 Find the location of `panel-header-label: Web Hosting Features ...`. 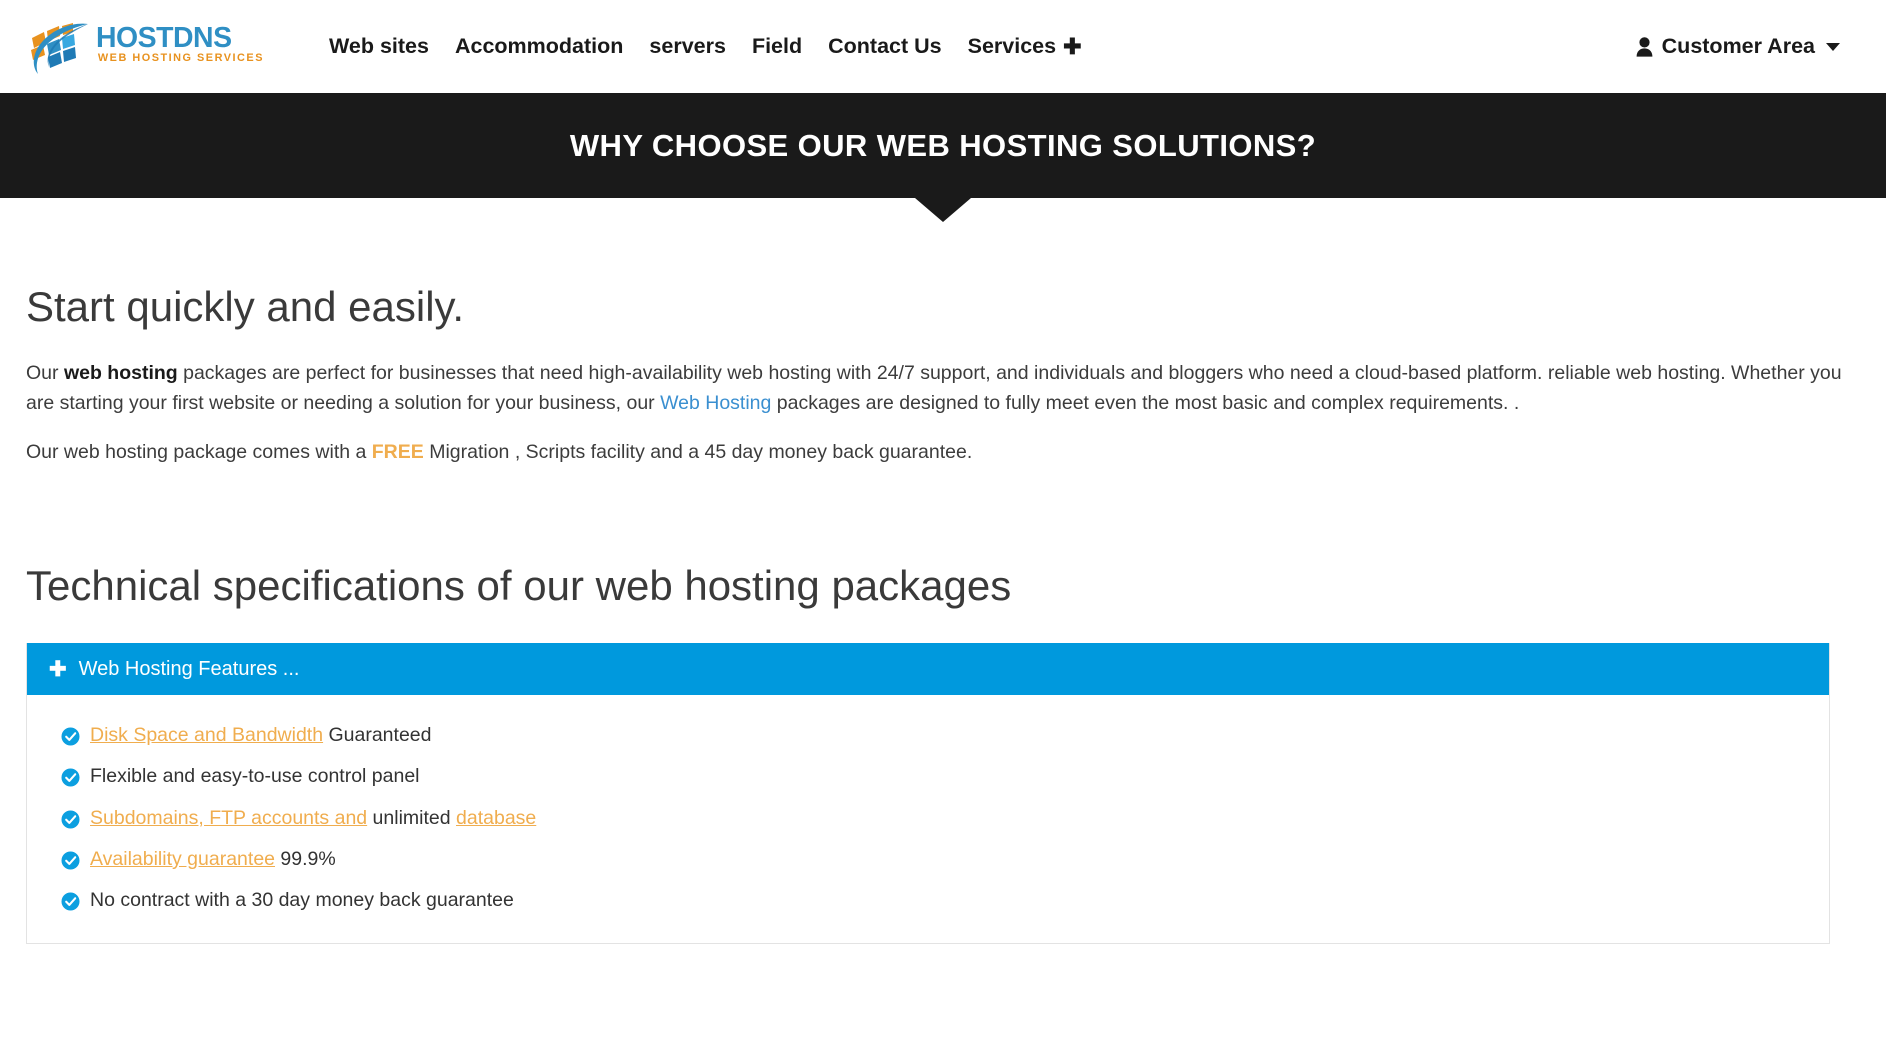

panel-header-label: Web Hosting Features ... is located at coordinates (189, 669).